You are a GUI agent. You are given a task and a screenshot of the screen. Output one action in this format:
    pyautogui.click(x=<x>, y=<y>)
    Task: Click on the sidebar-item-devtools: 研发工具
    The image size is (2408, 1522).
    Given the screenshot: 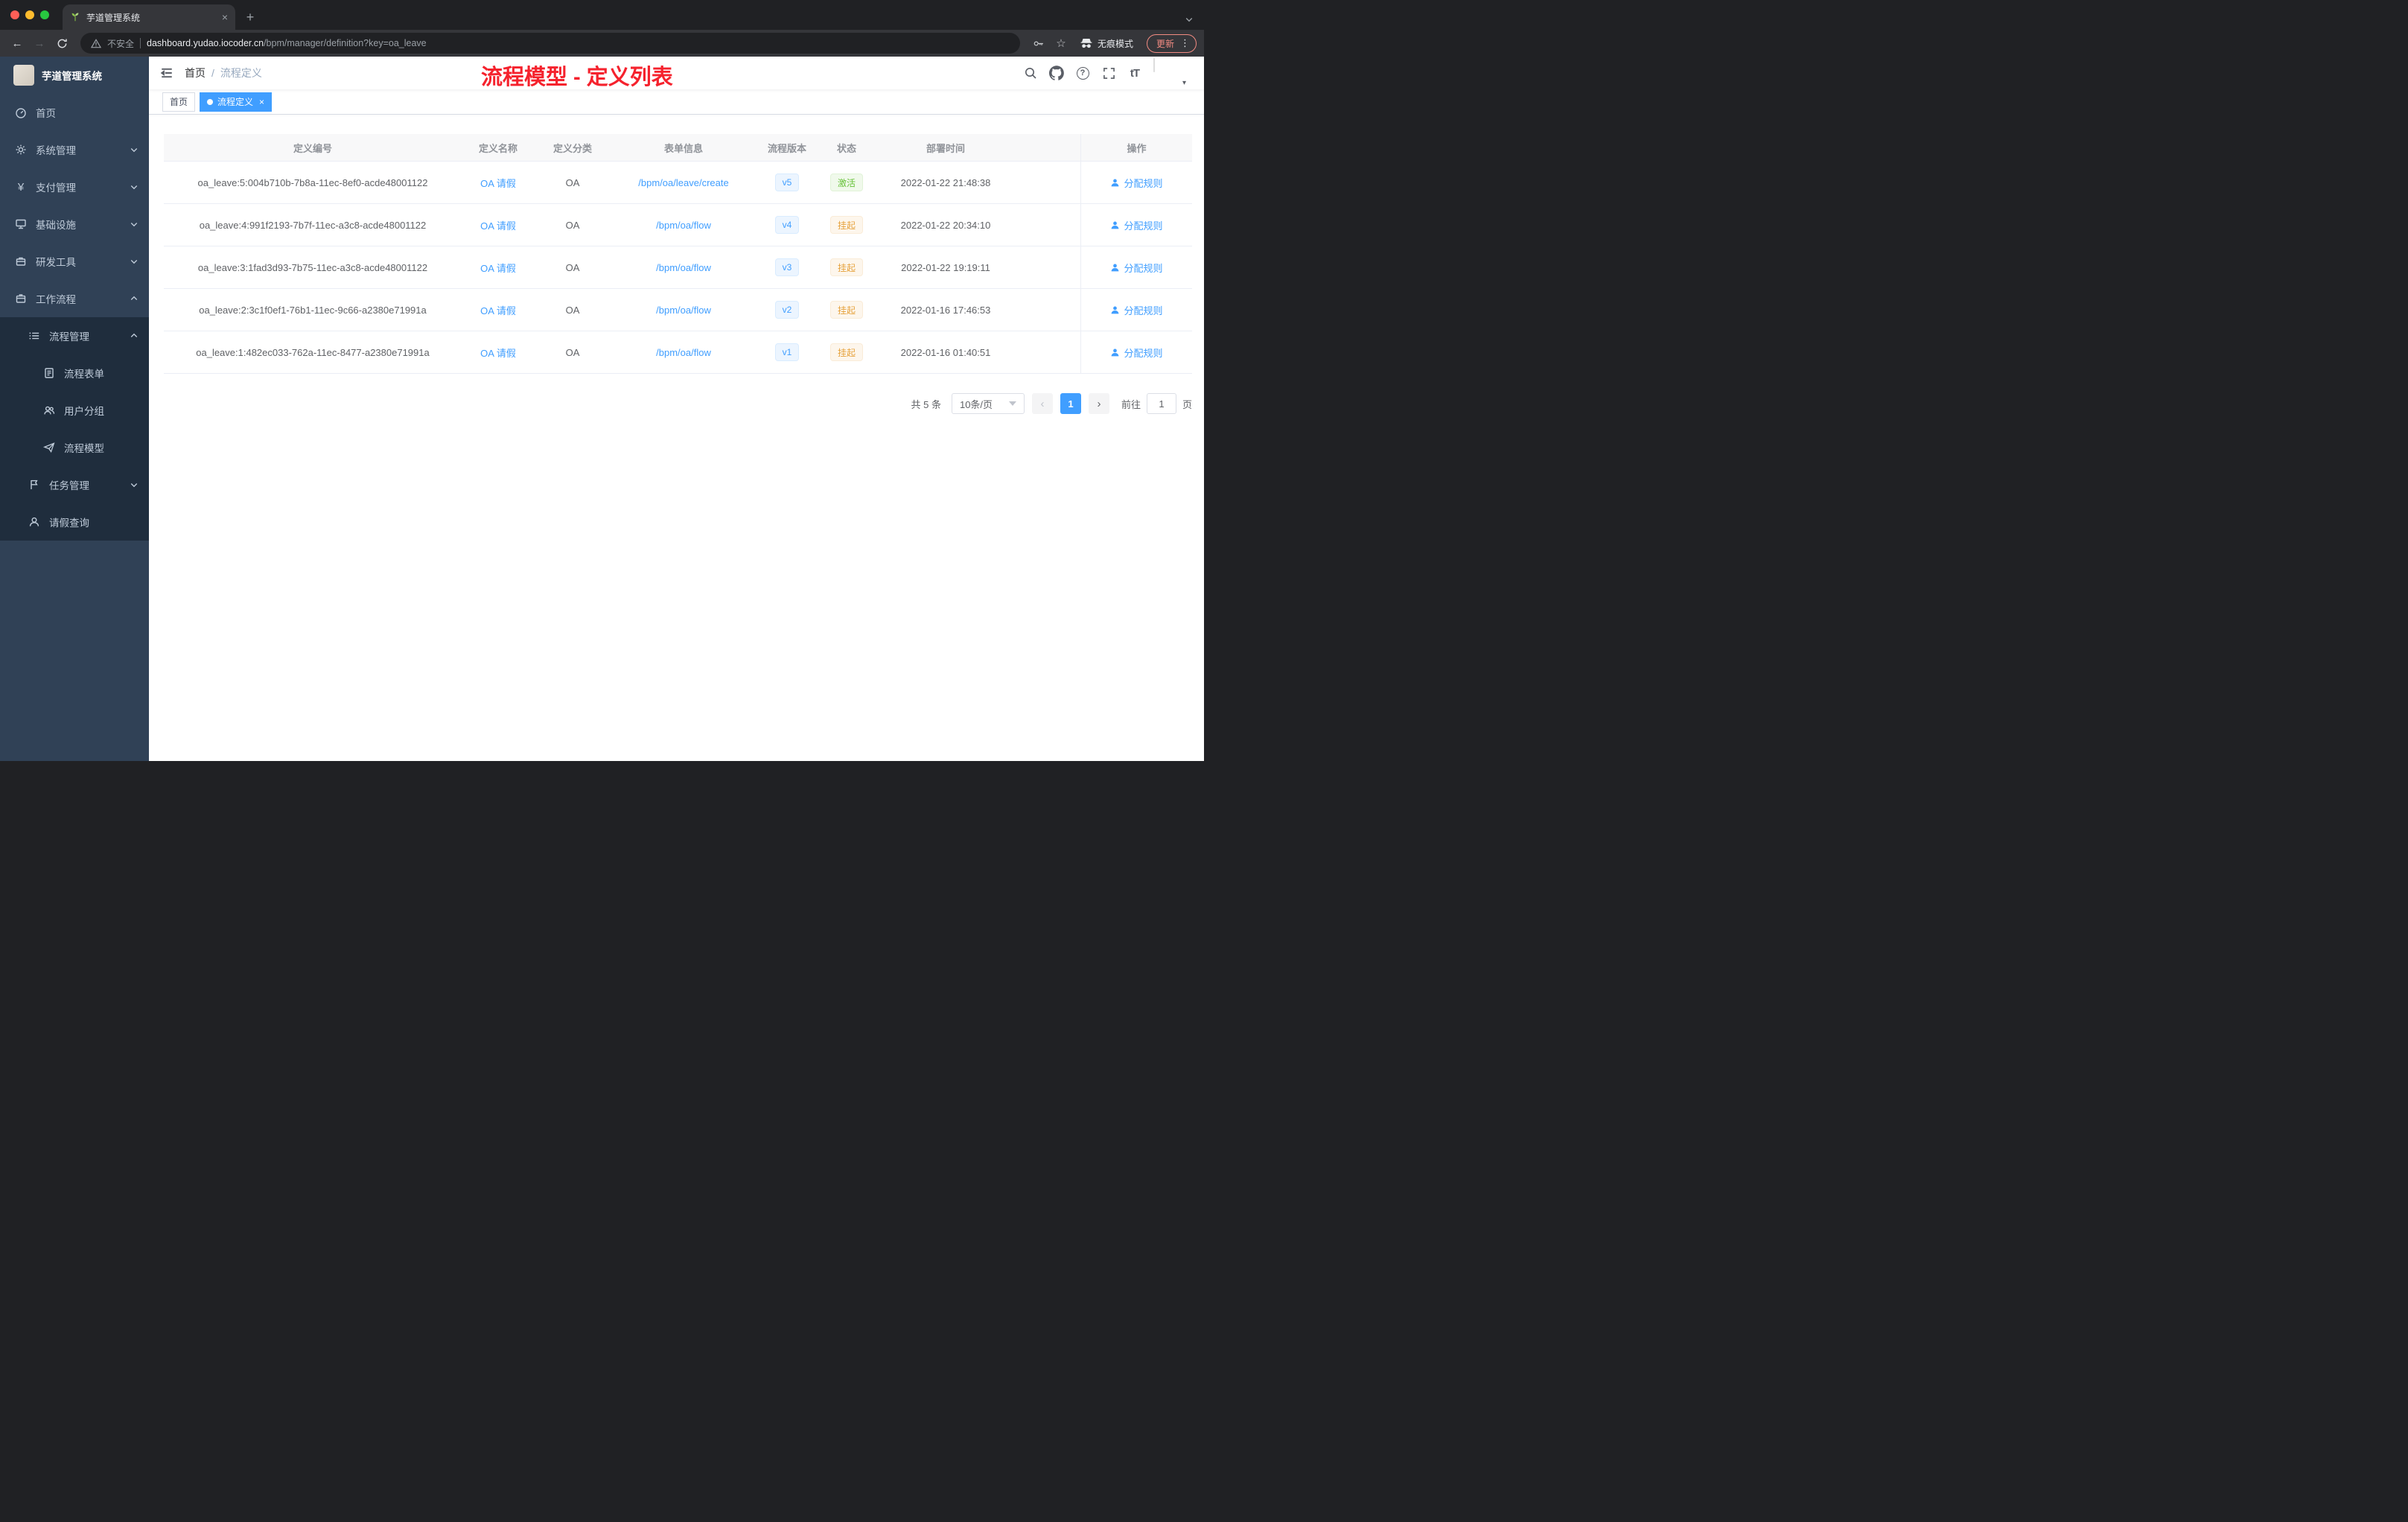 What is the action you would take?
    pyautogui.click(x=74, y=261)
    